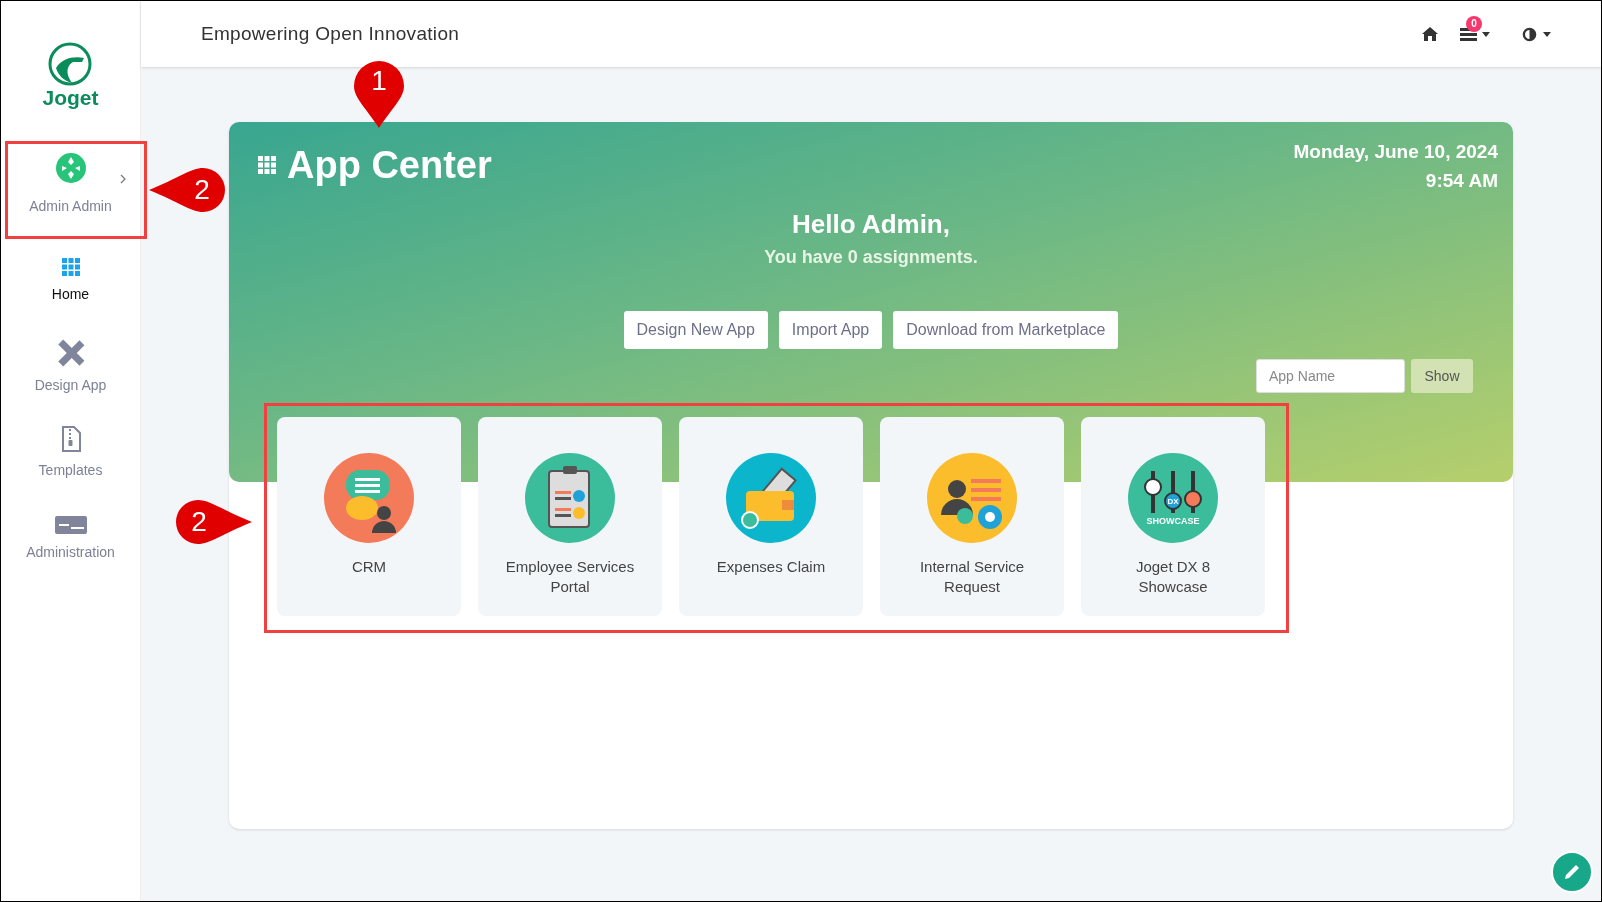 Image resolution: width=1602 pixels, height=902 pixels. I want to click on date-text: Monday, June 10, 2024, so click(1395, 152).